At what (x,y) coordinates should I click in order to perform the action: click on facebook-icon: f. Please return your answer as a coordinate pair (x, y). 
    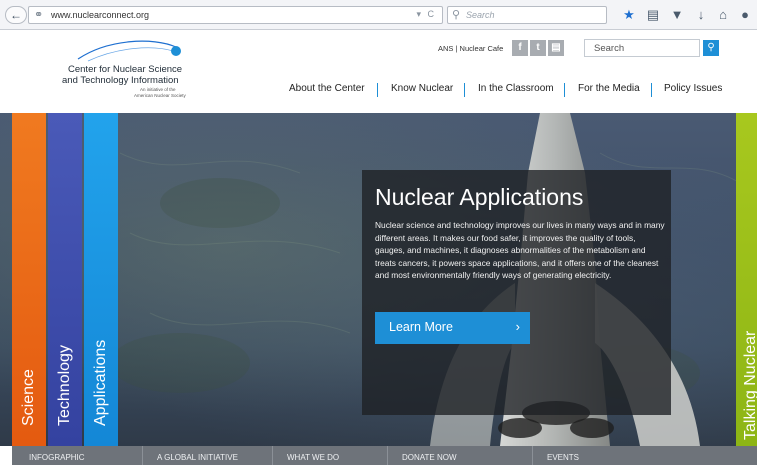
    Looking at the image, I should click on (520, 48).